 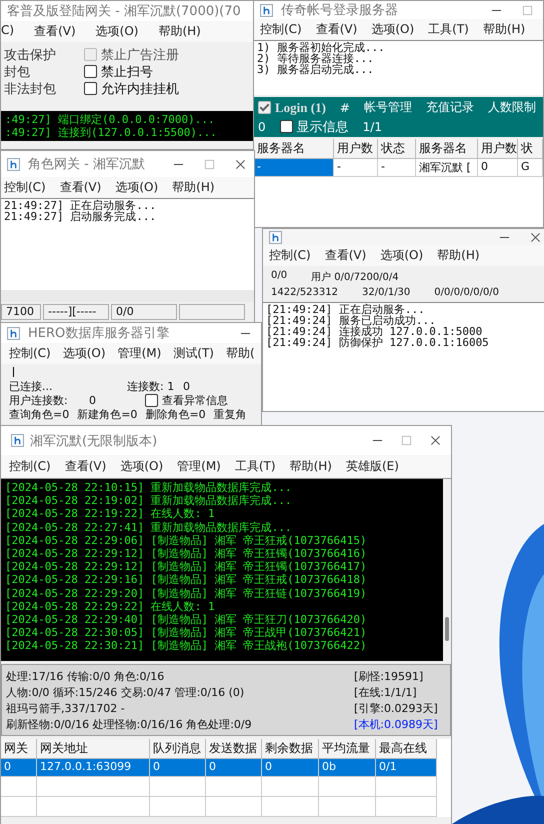 What do you see at coordinates (290, 749) in the screenshot?
I see `column-header: 剩余数据` at bounding box center [290, 749].